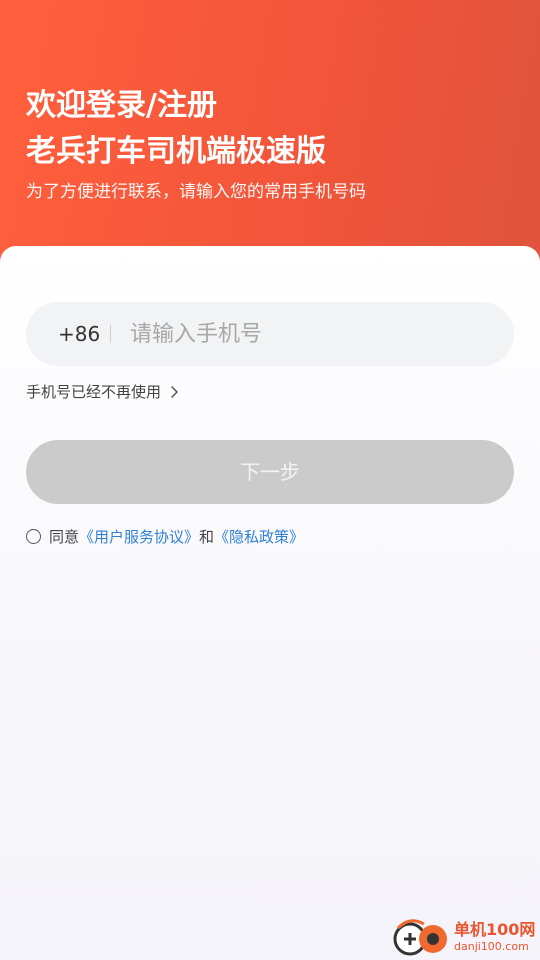  I want to click on phone-input, so click(310, 334).